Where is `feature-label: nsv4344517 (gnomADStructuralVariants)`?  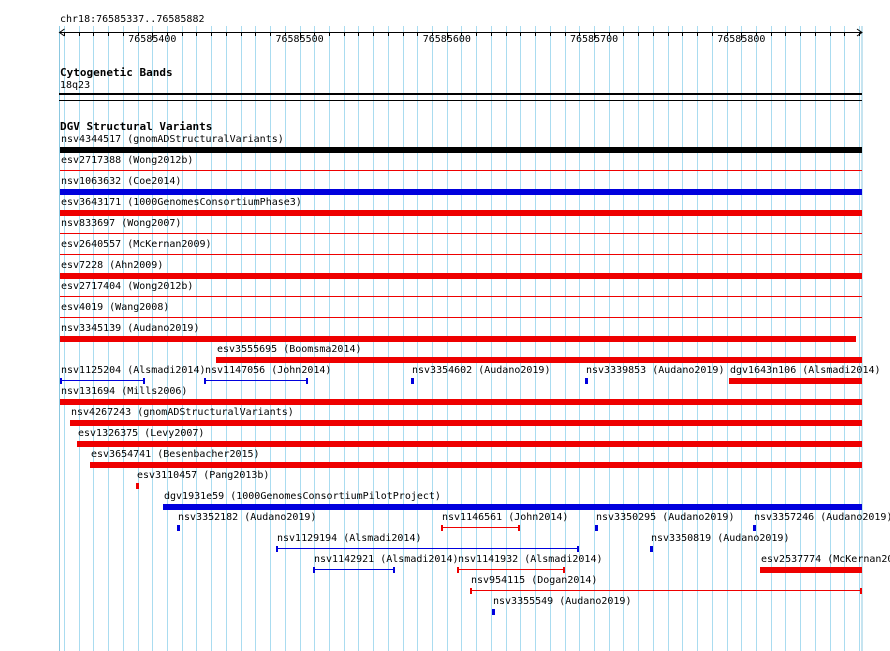
feature-label: nsv4344517 (gnomADStructuralVariants) is located at coordinates (172, 139).